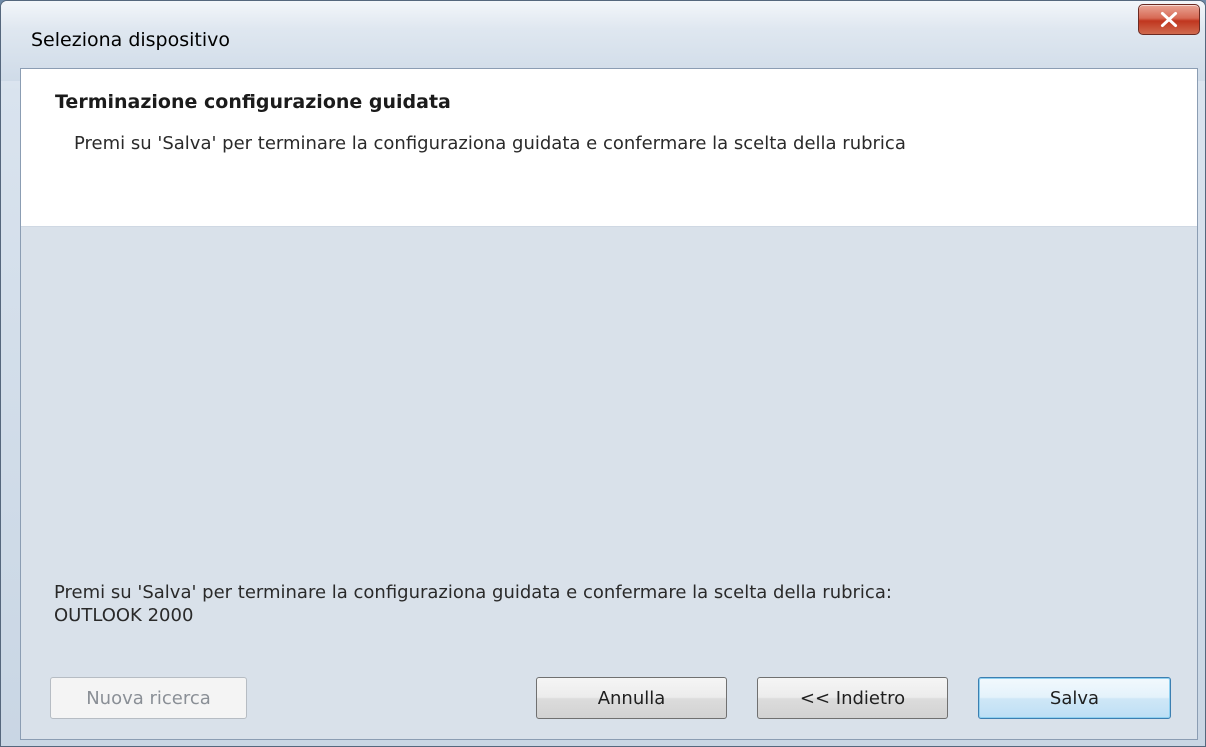 The height and width of the screenshot is (747, 1206). Describe the element at coordinates (631, 698) in the screenshot. I see `cancel-button: Annulla` at that location.